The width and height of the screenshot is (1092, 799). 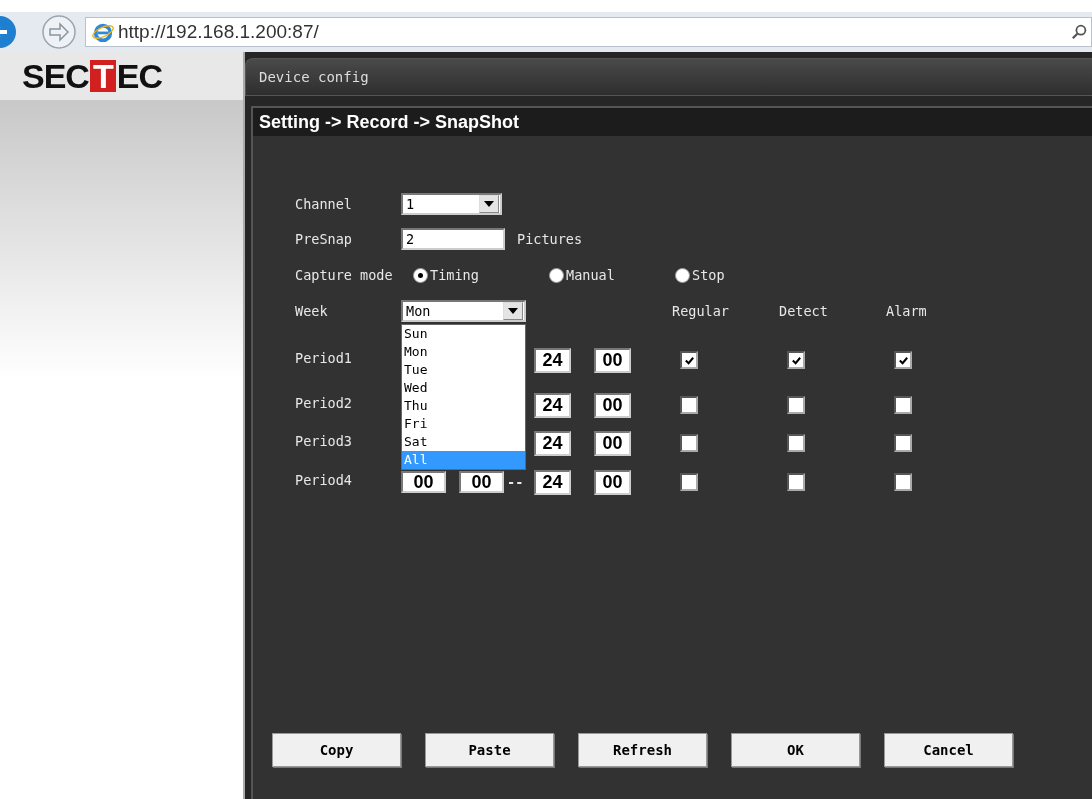 I want to click on week-dropdown: Mon, so click(x=463, y=311).